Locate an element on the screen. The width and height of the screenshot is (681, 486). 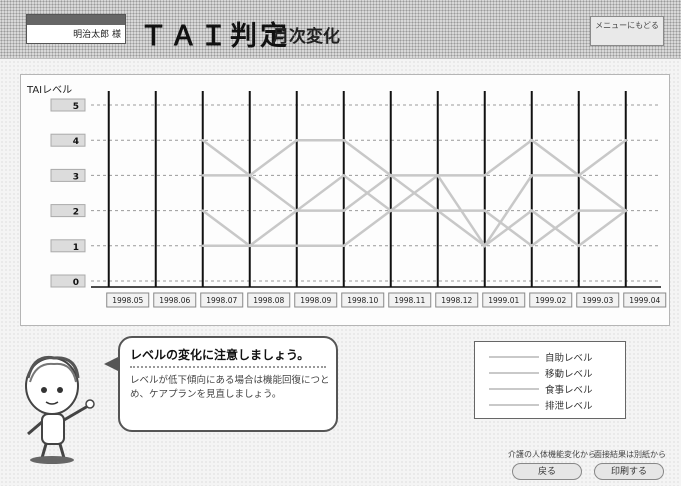
user-badge: 明治太郎 様 is located at coordinates (76, 29).